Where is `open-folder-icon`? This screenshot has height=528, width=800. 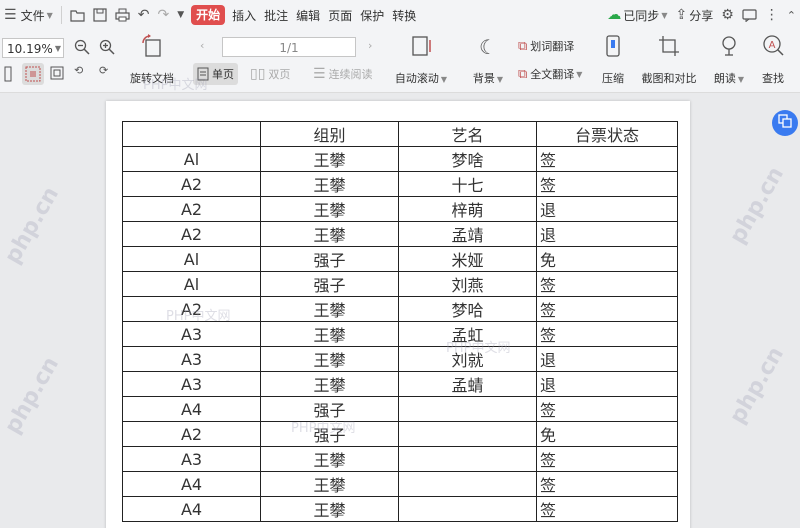 open-folder-icon is located at coordinates (77, 15).